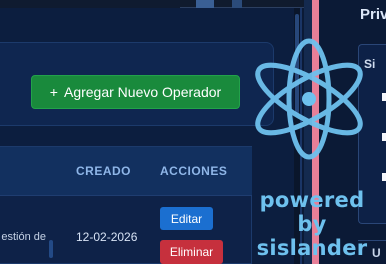 This screenshot has height=264, width=386. Describe the element at coordinates (309, 99) in the screenshot. I see `atom-icon` at that location.